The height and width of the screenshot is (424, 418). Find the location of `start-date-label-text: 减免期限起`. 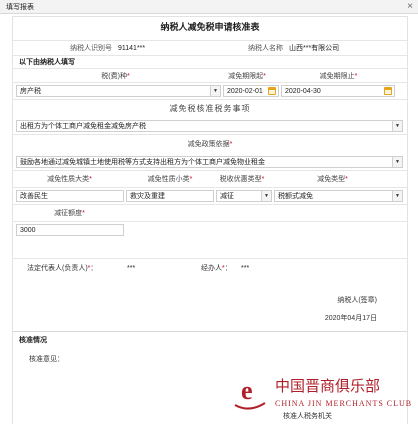

start-date-label-text: 减免期限起 is located at coordinates (246, 76).